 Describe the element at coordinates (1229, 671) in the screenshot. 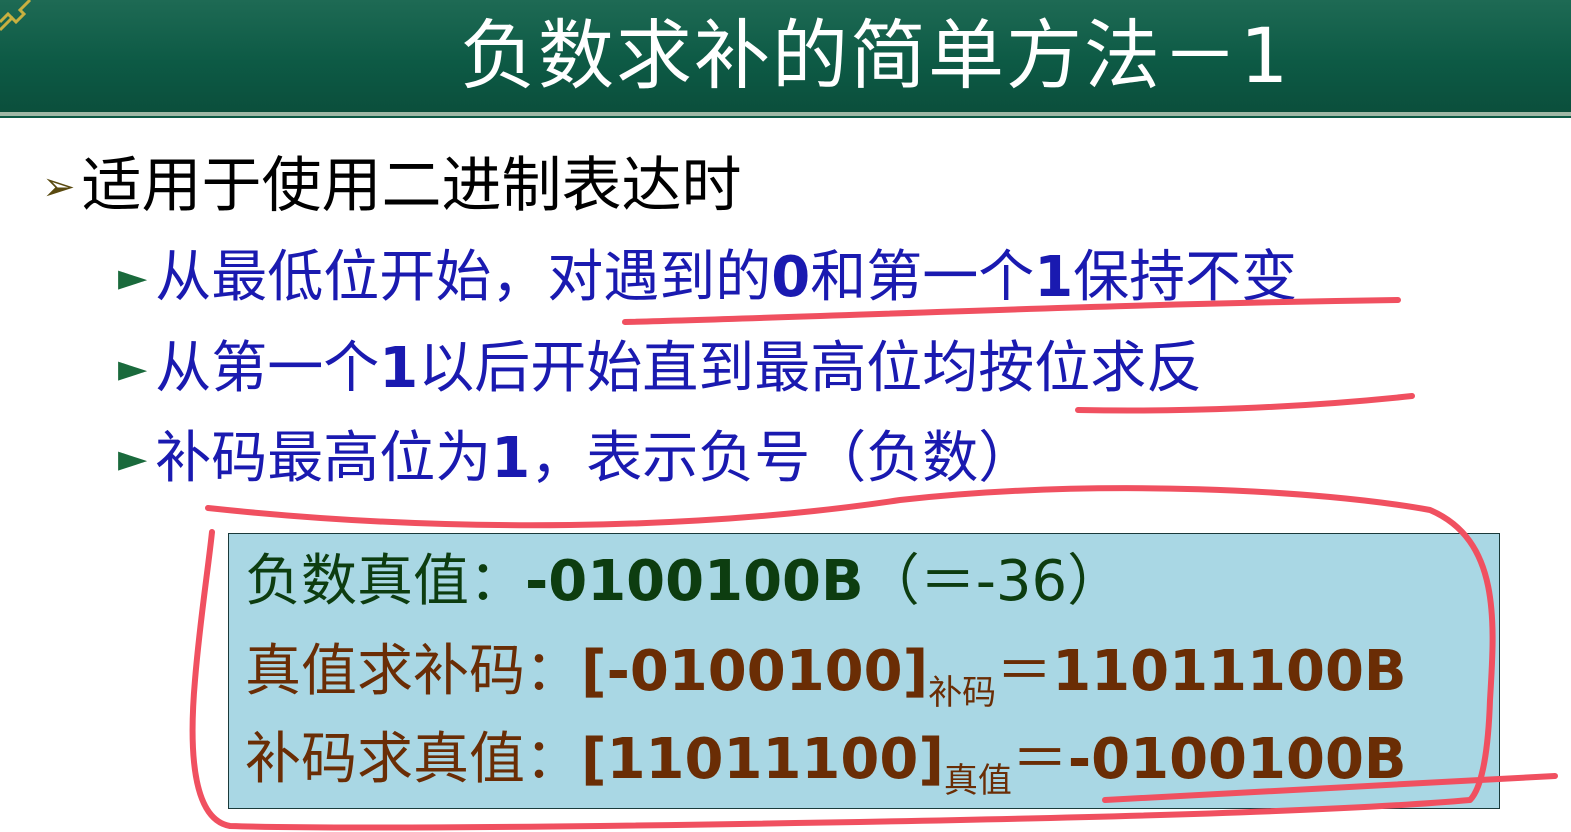

I see `example-result: 11011100B` at that location.